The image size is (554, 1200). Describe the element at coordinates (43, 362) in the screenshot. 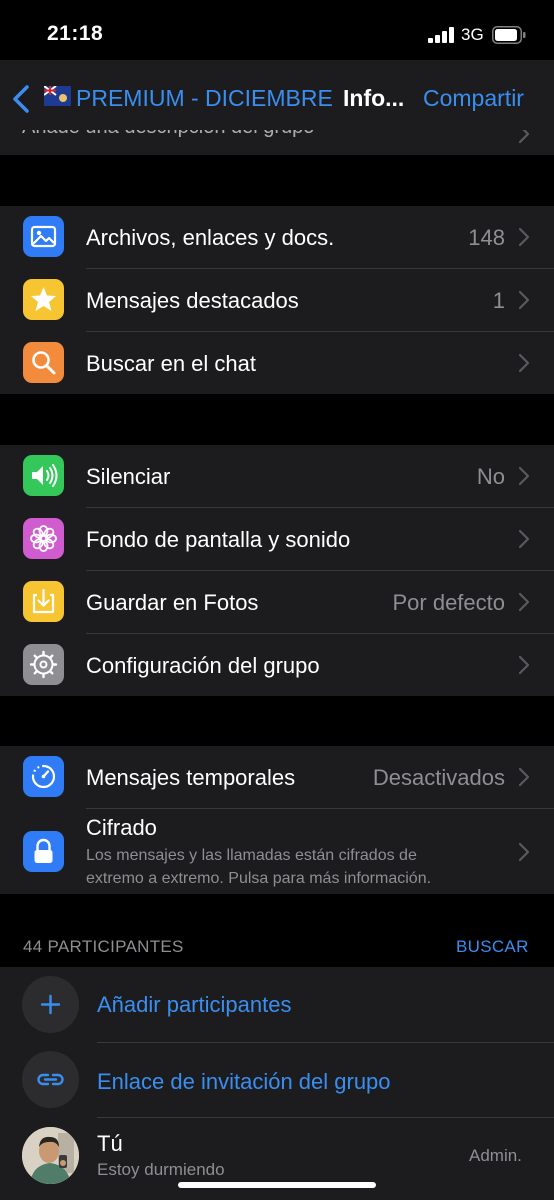

I see `search-icon` at that location.